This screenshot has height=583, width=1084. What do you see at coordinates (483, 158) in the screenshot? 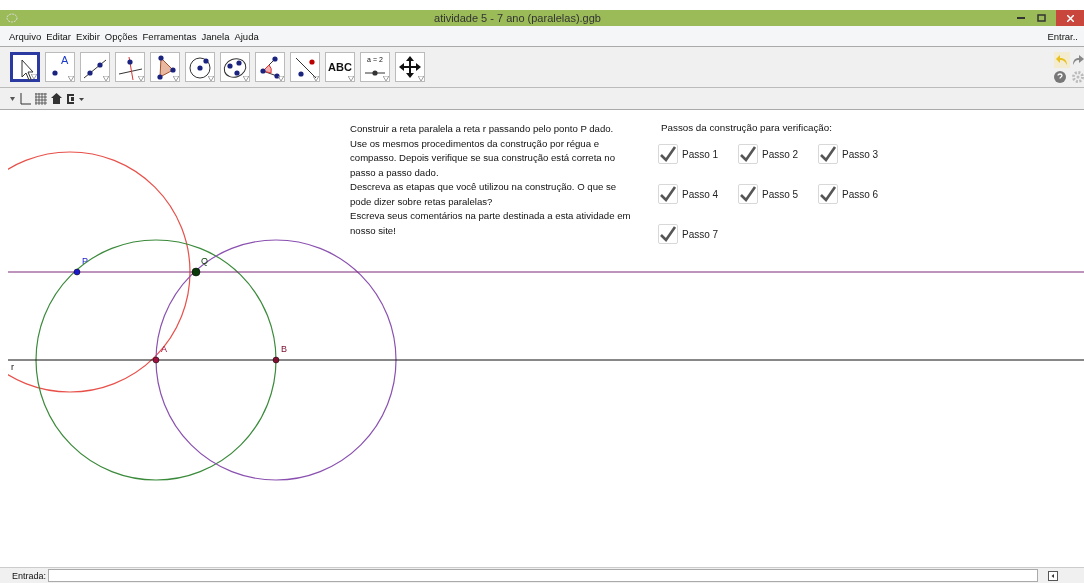
I see `instruction-text: Use os mesmos procedimentos da construção por régua e compasso. Depois verifique se sua construção está correta no passo a passo dado.` at bounding box center [483, 158].